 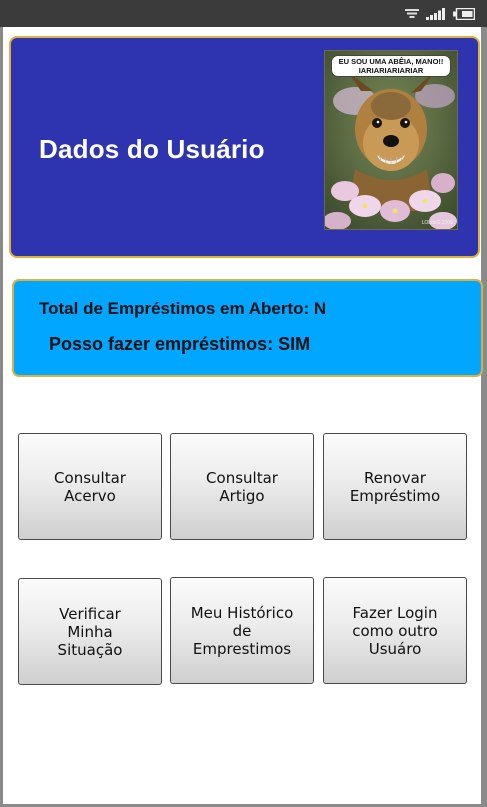 I want to click on avatar-caption-line1: EU SOU UMA ABÊIA, MANO!!, so click(x=391, y=61).